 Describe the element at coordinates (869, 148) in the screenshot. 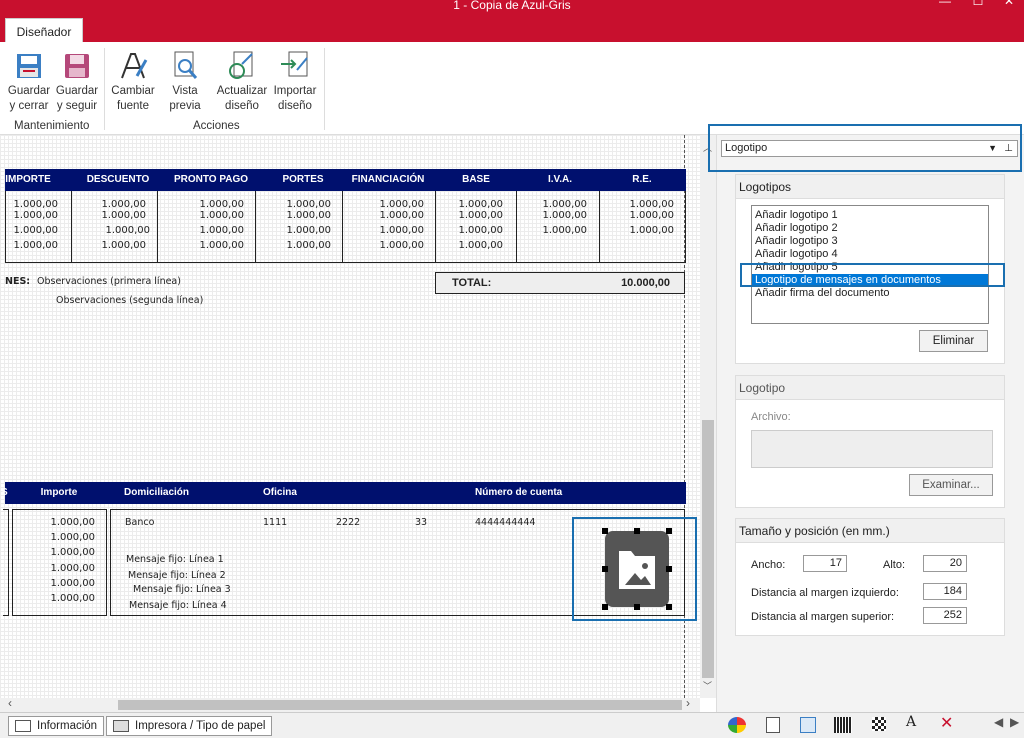

I see `element-selector-combo: Logotipo ▼ ⊥` at that location.